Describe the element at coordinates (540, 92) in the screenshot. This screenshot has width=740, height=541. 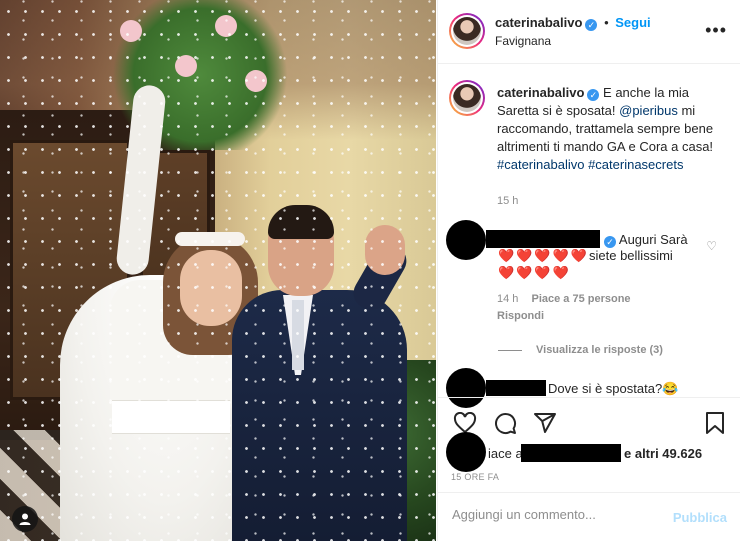
I see `caption-username: caterinabalivo` at that location.